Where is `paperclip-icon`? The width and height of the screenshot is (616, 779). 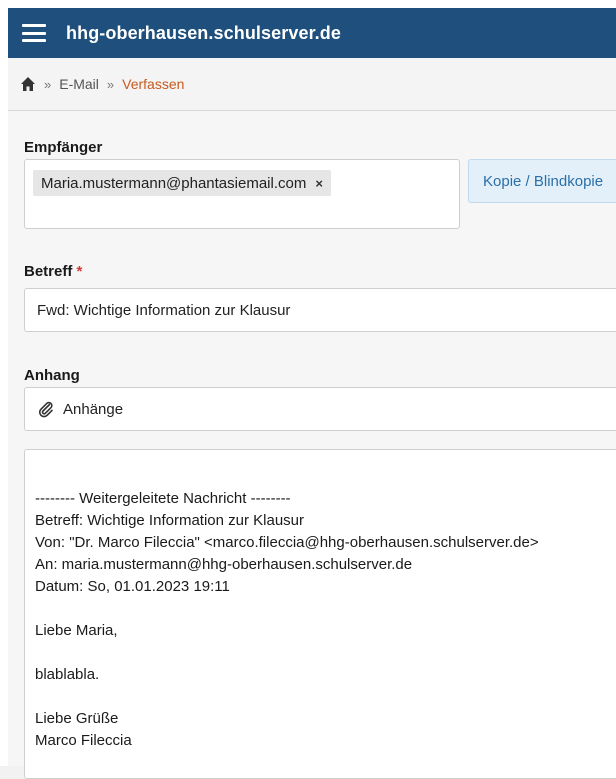 paperclip-icon is located at coordinates (46, 409).